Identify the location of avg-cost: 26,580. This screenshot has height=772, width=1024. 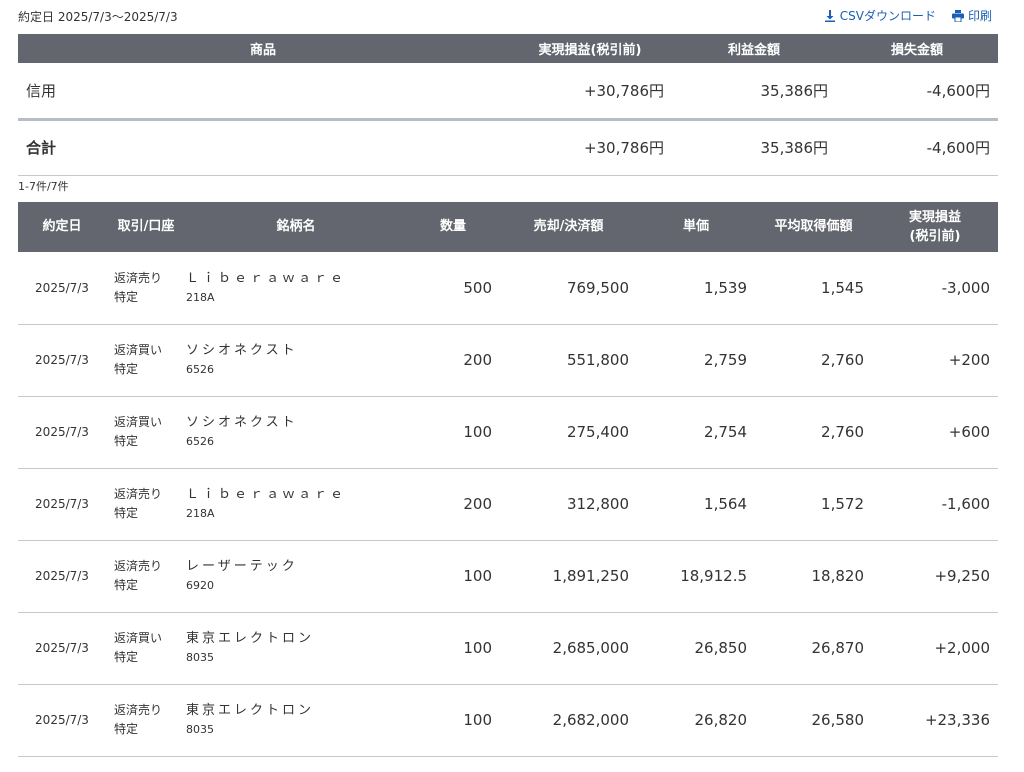
(813, 720).